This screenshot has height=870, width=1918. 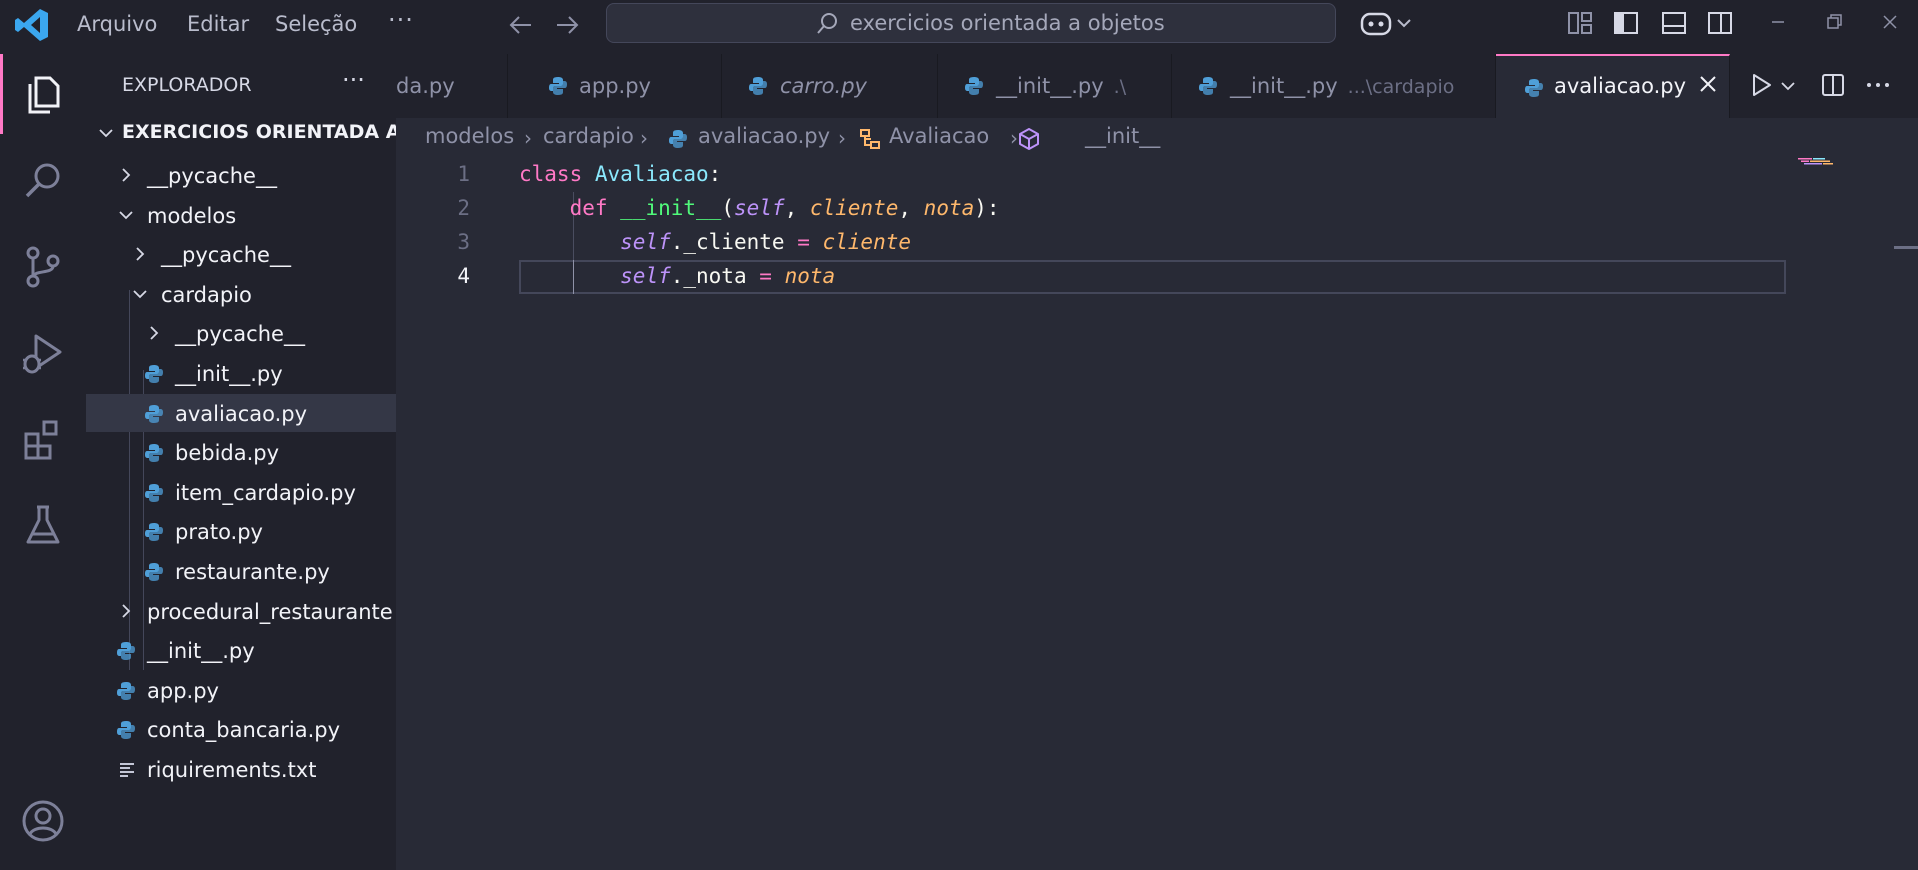 What do you see at coordinates (452, 86) in the screenshot?
I see `tab-da-py: da.py` at bounding box center [452, 86].